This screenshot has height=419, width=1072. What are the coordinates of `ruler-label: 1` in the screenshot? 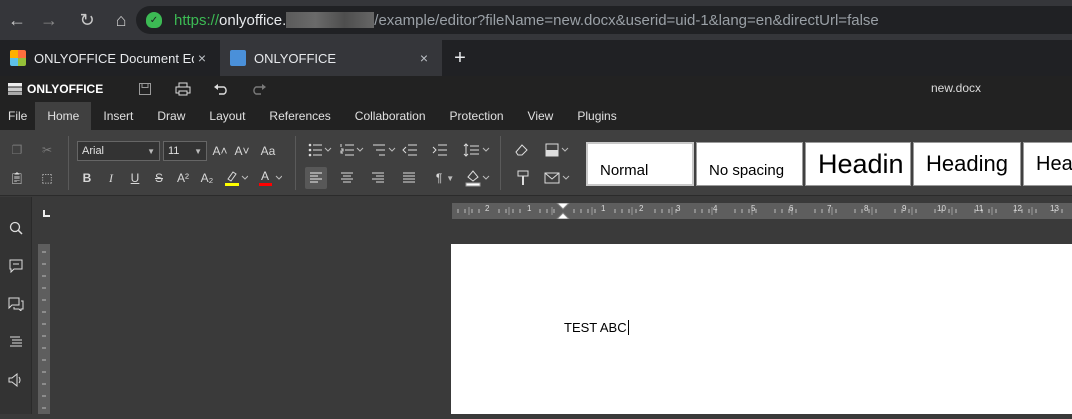 It's located at (529, 208).